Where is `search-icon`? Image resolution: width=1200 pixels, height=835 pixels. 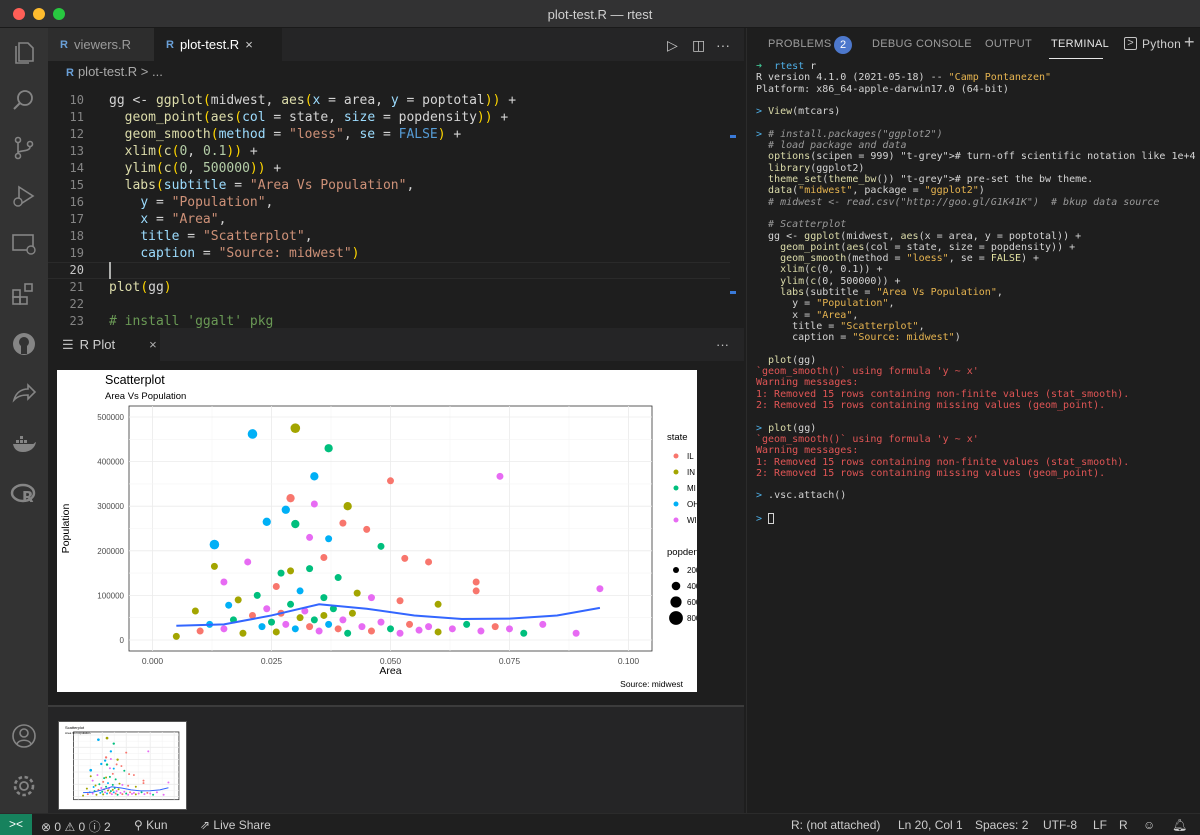 search-icon is located at coordinates (24, 100).